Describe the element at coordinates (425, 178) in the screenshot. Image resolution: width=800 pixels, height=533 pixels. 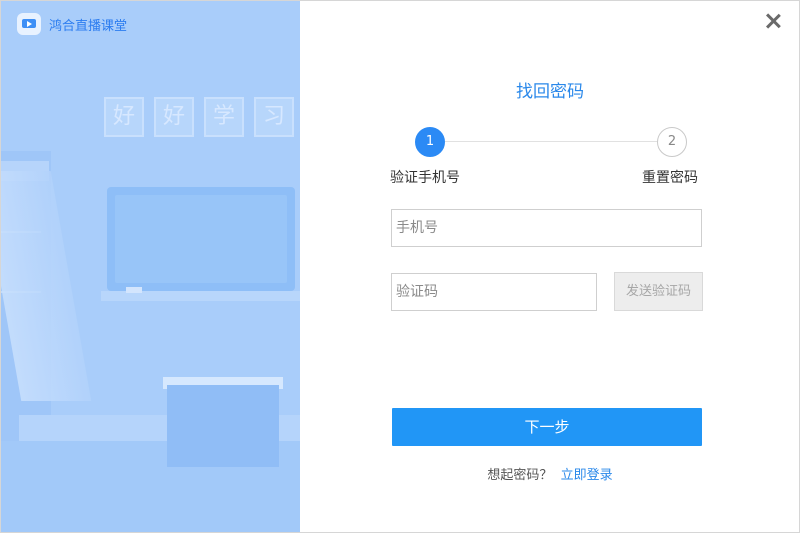
I see `step-1-label: 验证手机号` at that location.